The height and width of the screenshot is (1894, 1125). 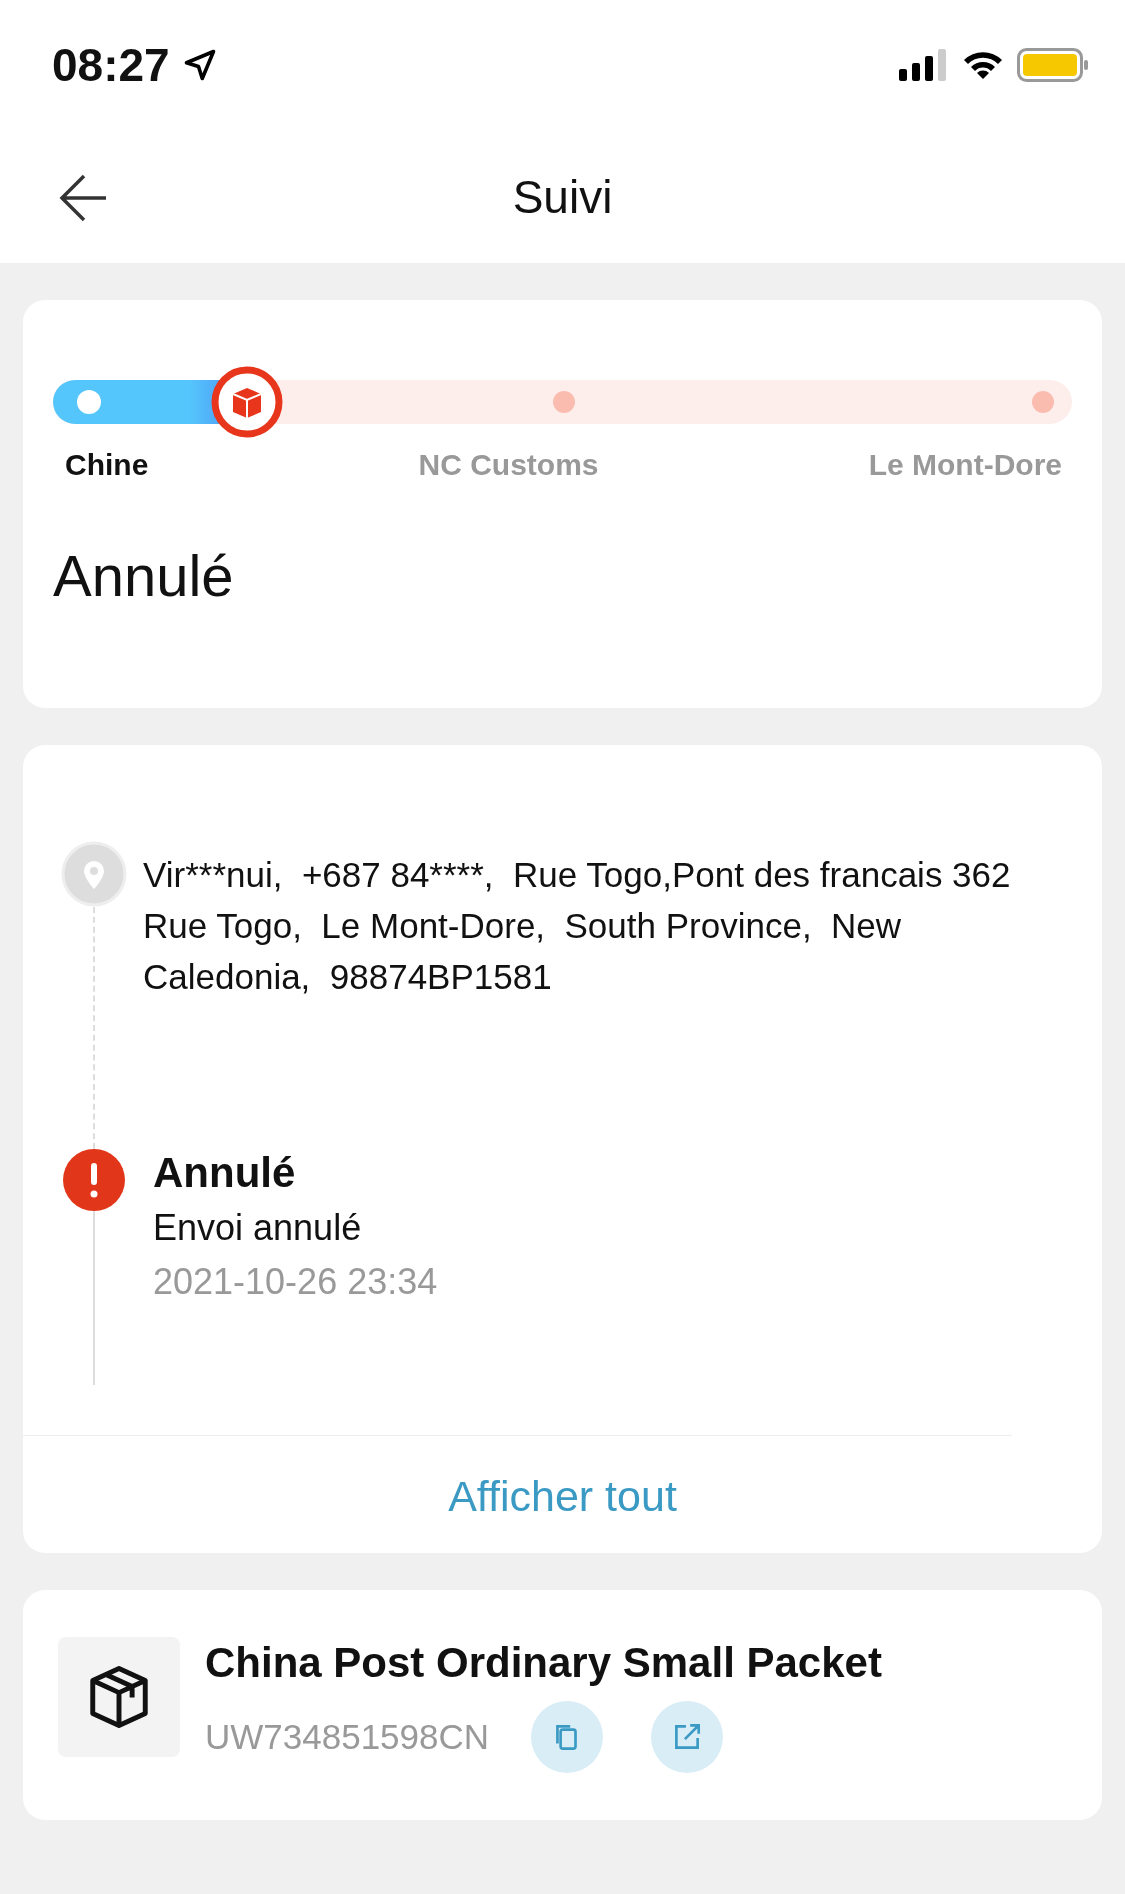 What do you see at coordinates (246, 402) in the screenshot?
I see `package-marker-icon` at bounding box center [246, 402].